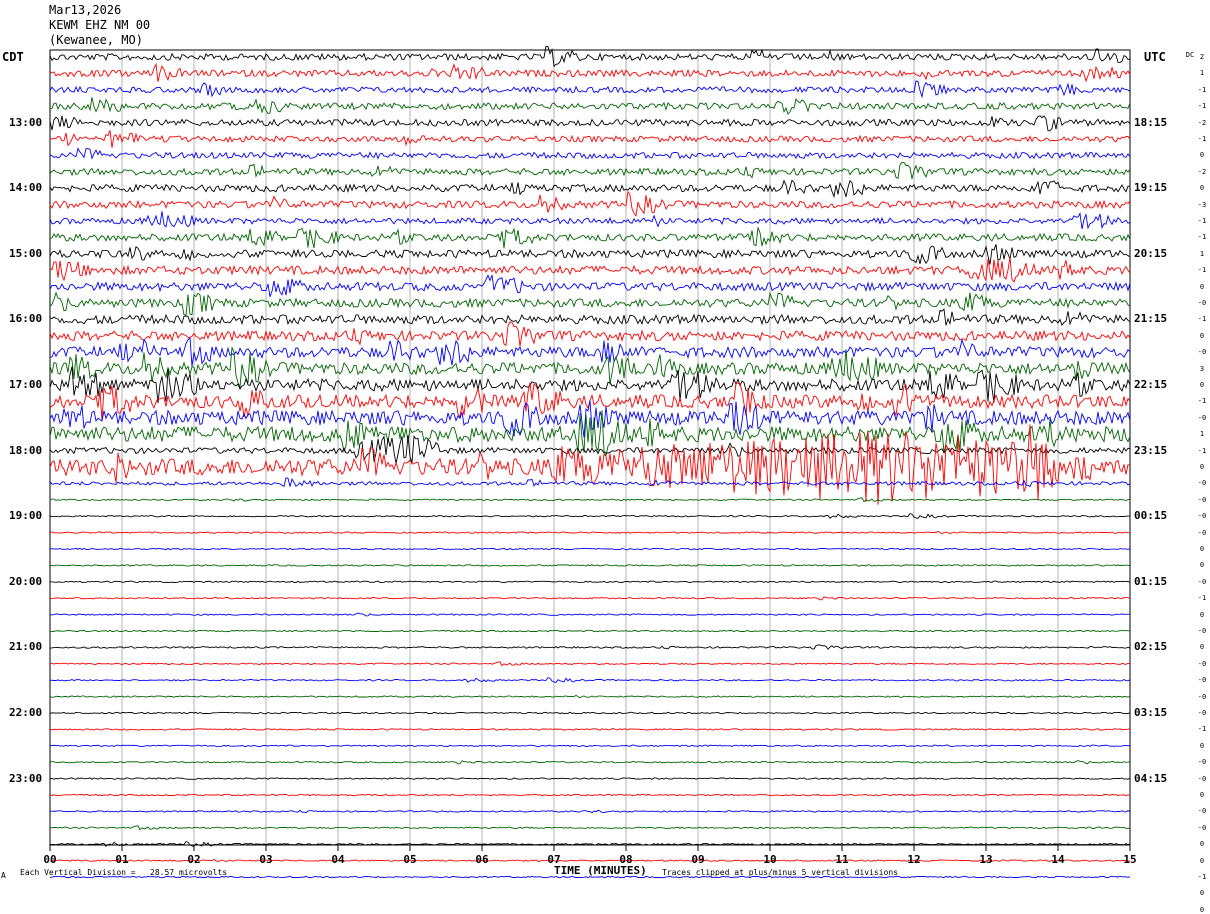 The image size is (1210, 914). What do you see at coordinates (986, 859) in the screenshot?
I see `x-tick-label: 13` at bounding box center [986, 859].